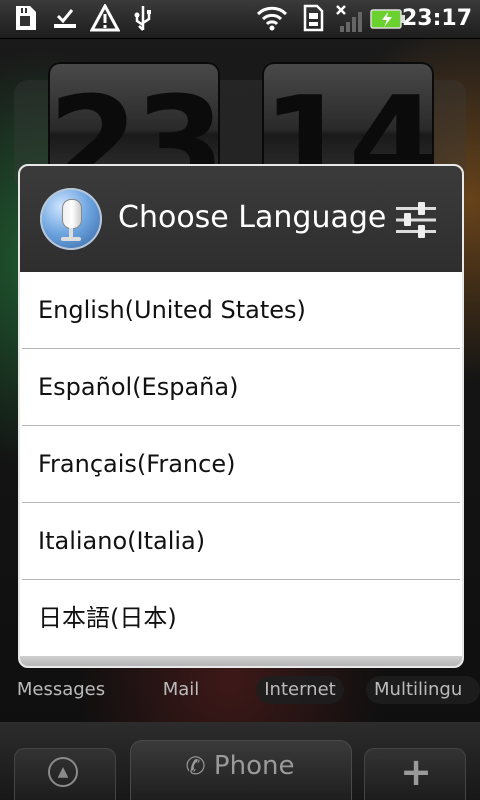 Image resolution: width=480 pixels, height=800 pixels. I want to click on app-label-mail: Mail, so click(181, 690).